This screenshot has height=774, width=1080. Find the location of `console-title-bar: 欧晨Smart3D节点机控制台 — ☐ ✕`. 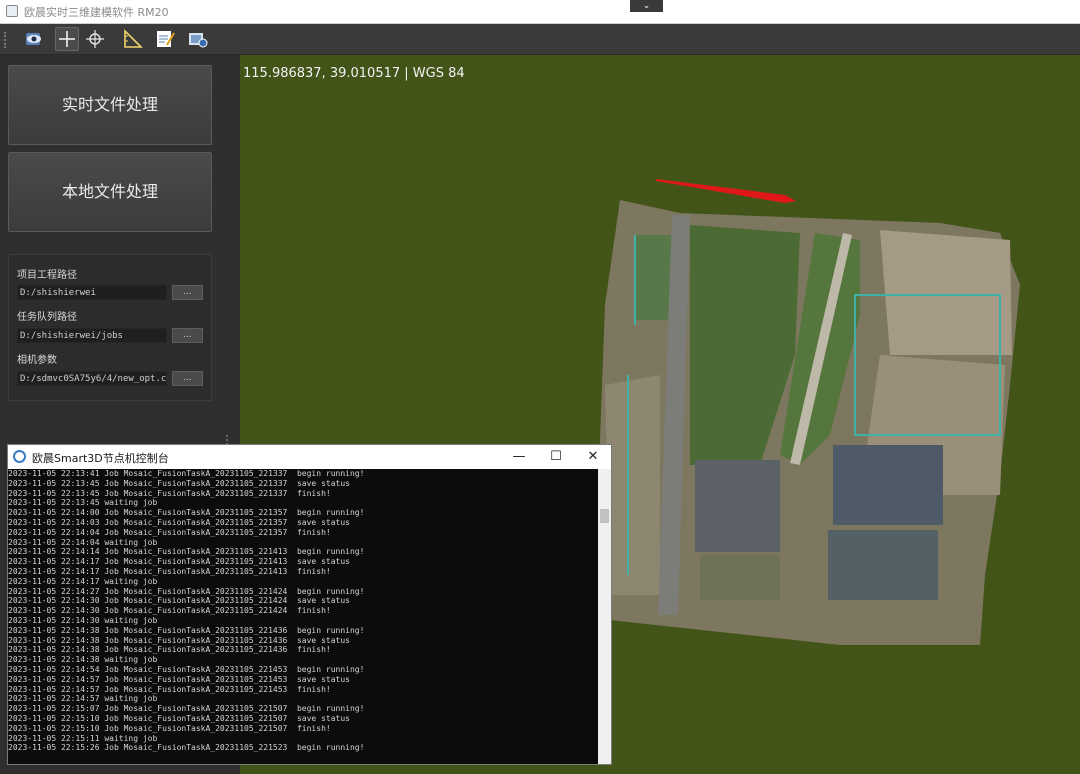

console-title-bar: 欧晨Smart3D节点机控制台 — ☐ ✕ is located at coordinates (309, 457).